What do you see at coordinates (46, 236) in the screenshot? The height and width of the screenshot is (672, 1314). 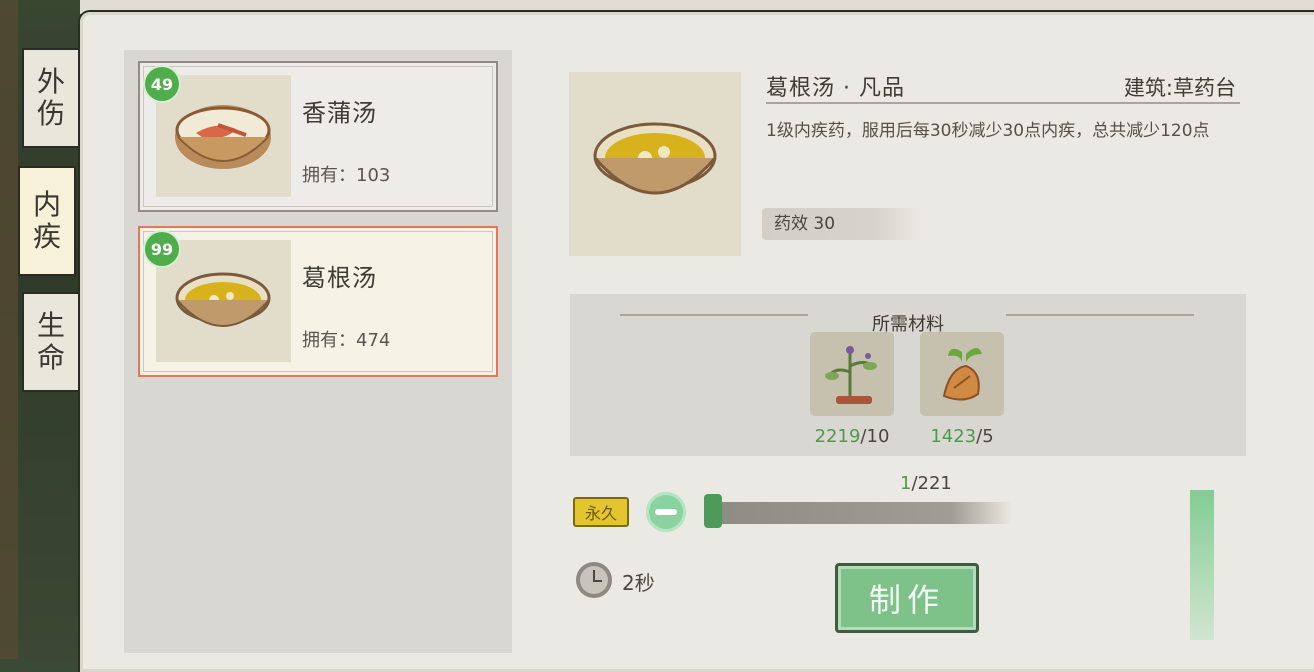 I see `tab-label-char: 疾` at bounding box center [46, 236].